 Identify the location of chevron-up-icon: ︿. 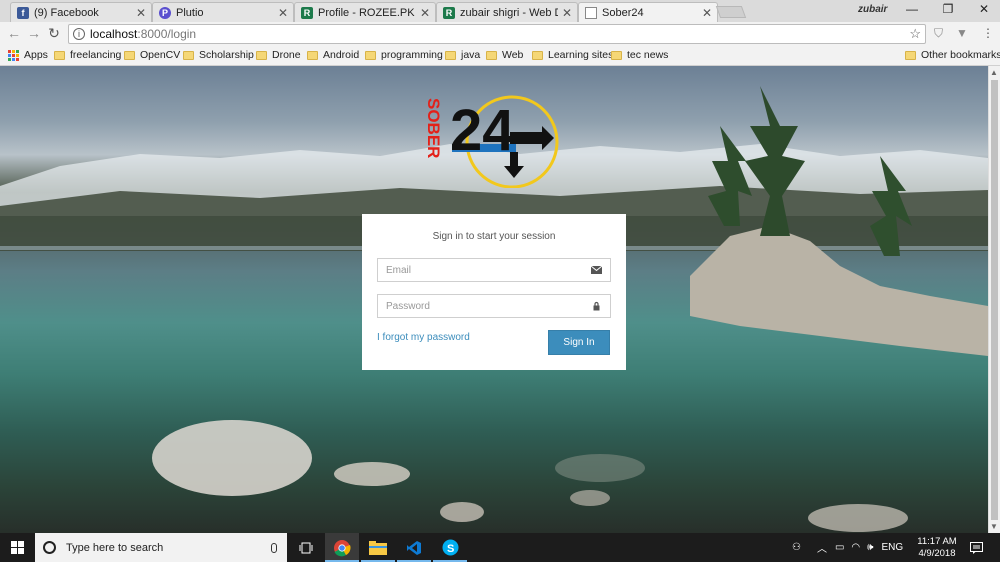
(822, 547).